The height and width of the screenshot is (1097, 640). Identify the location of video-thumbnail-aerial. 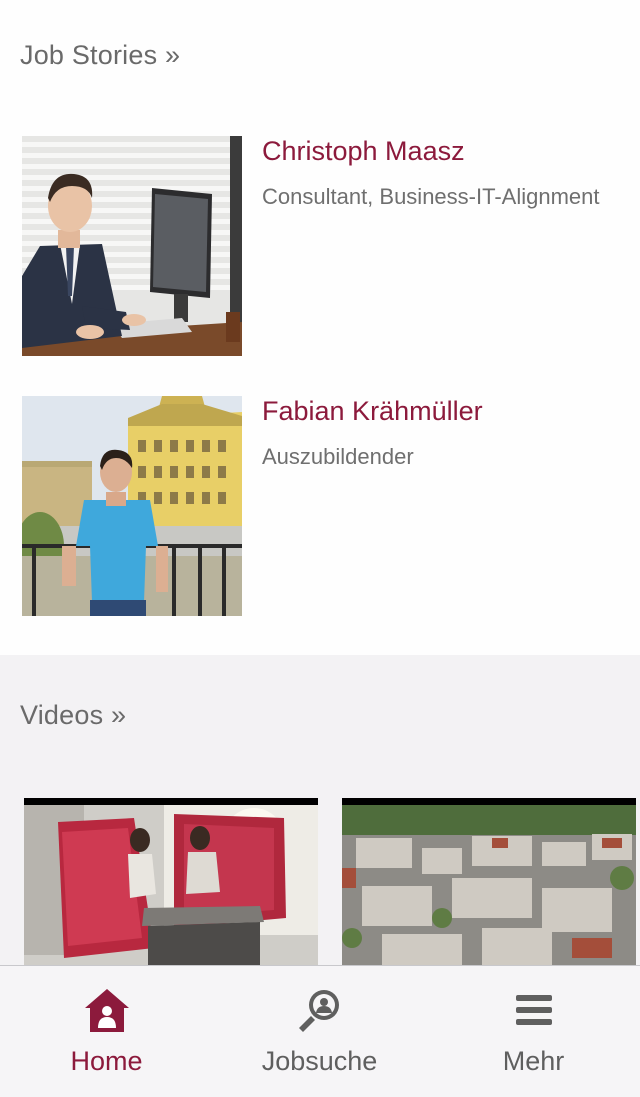
(489, 881).